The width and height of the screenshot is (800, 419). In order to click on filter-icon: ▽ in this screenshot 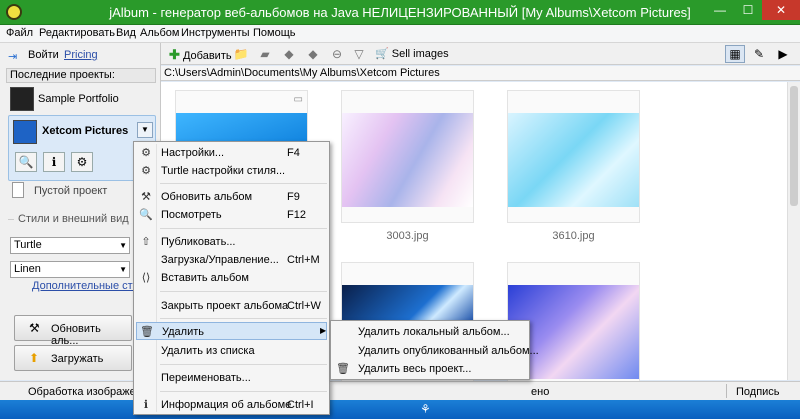, I will do `click(359, 54)`.